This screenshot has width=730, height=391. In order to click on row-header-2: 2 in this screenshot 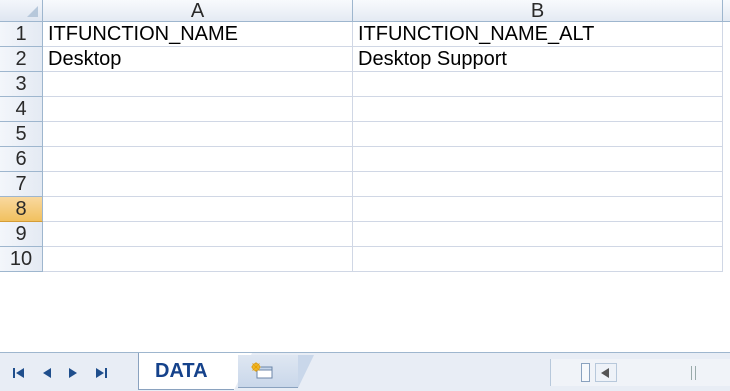, I will do `click(21, 59)`.